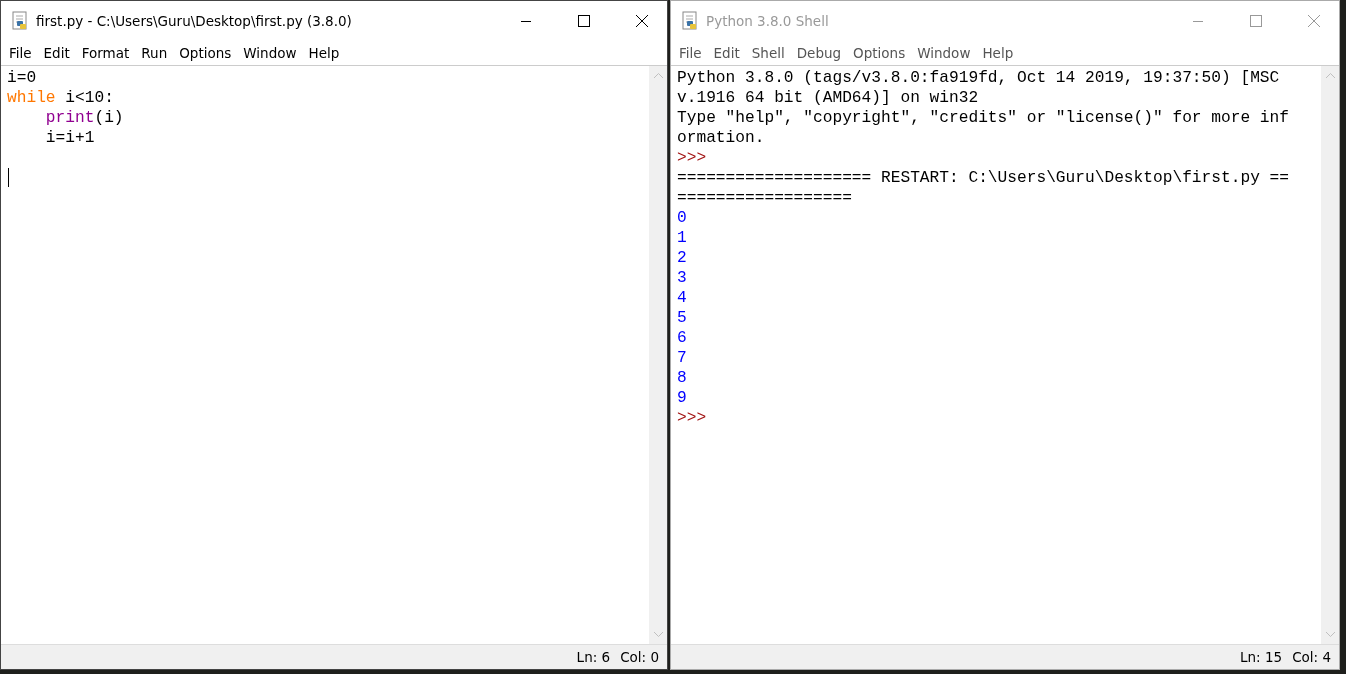 The height and width of the screenshot is (674, 1346). I want to click on code-text: ==================== RESTART: C:\Users\Guru\Desktop\first.py ==, so click(983, 178).